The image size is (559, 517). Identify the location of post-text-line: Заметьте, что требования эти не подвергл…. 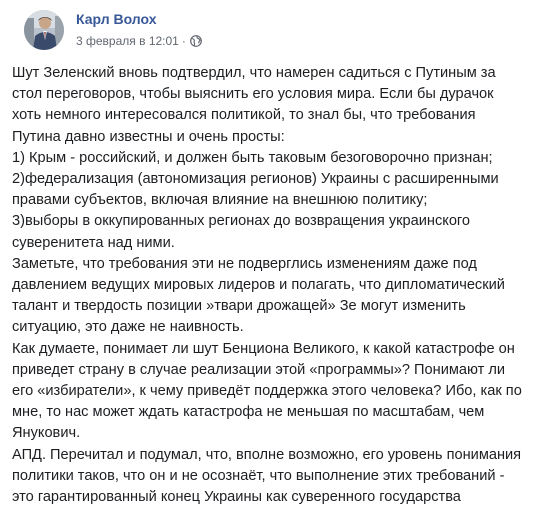
(244, 263).